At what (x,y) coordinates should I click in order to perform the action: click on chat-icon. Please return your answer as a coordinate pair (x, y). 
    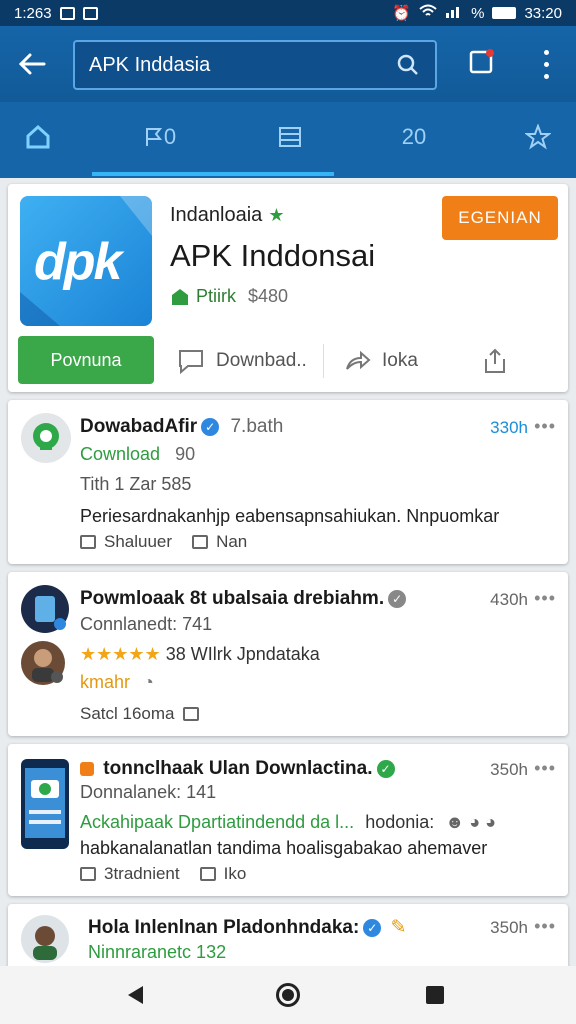
    Looking at the image, I should click on (200, 542).